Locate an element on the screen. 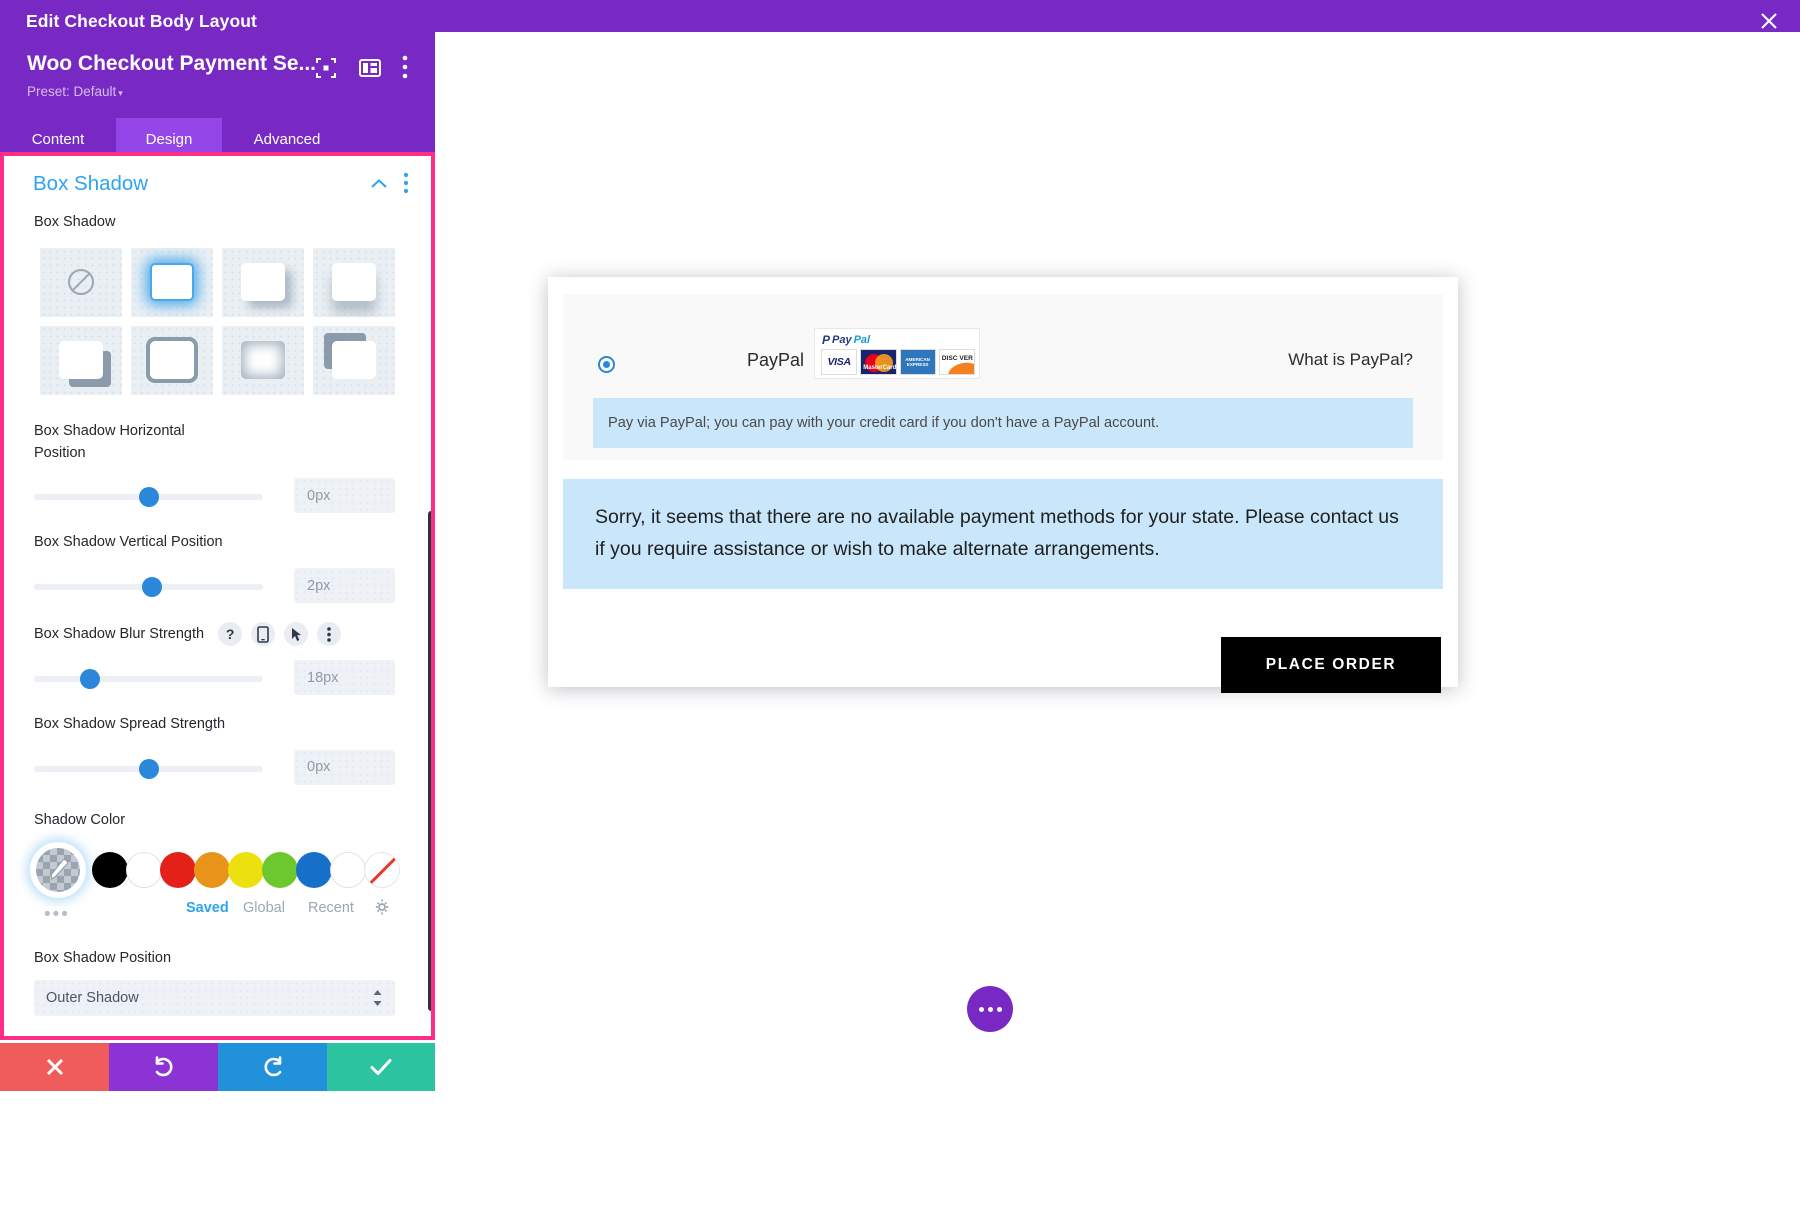 This screenshot has height=1213, width=1800. box-shadow-preset-outline-all is located at coordinates (172, 360).